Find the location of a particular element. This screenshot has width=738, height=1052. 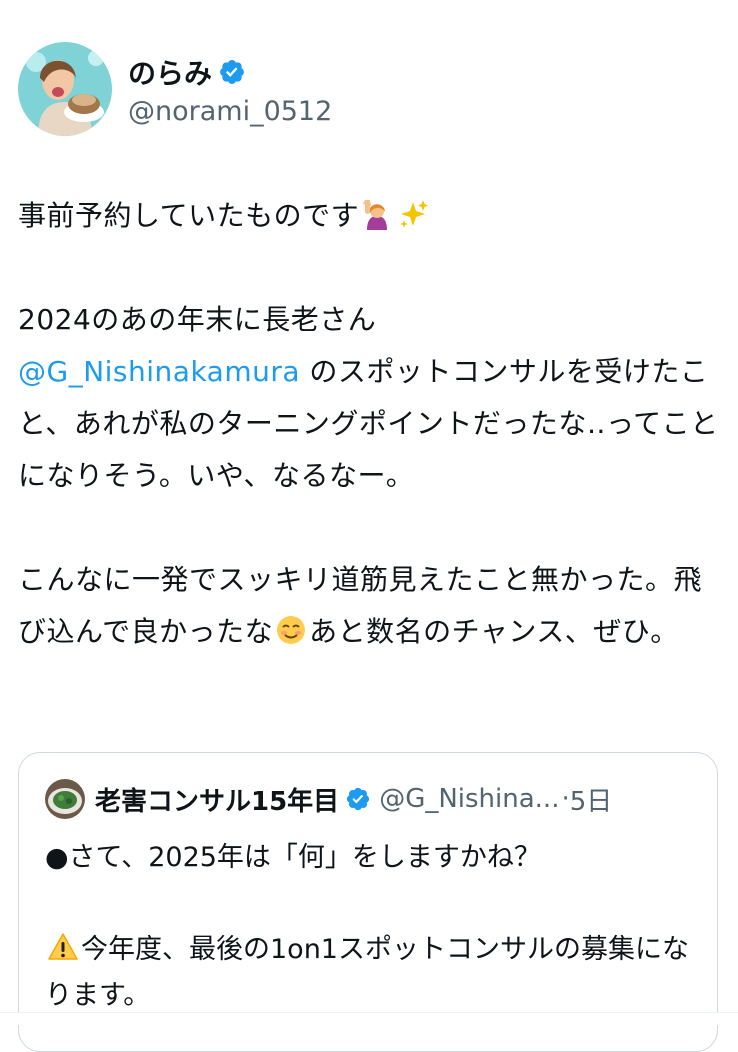

mention-link: @G_Nishinakamura is located at coordinates (159, 371).